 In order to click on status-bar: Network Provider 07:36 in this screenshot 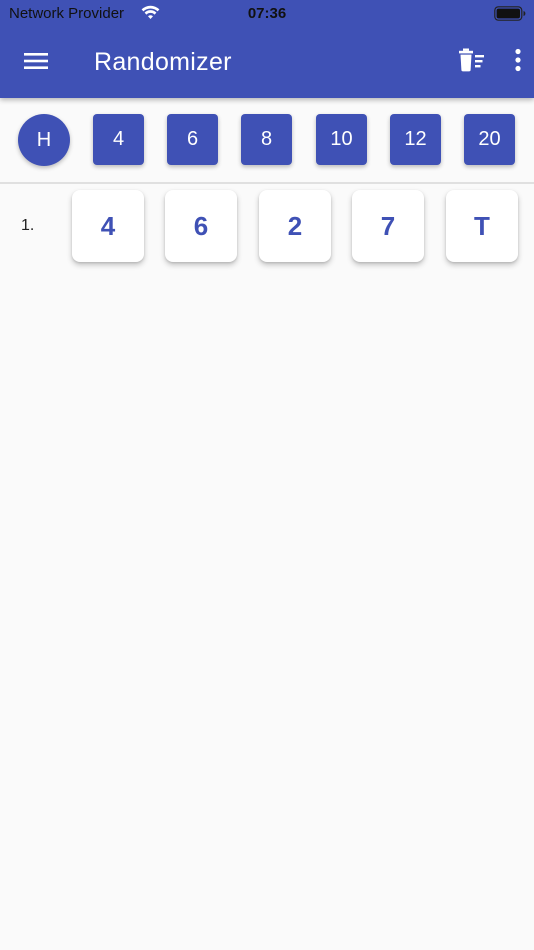, I will do `click(267, 14)`.